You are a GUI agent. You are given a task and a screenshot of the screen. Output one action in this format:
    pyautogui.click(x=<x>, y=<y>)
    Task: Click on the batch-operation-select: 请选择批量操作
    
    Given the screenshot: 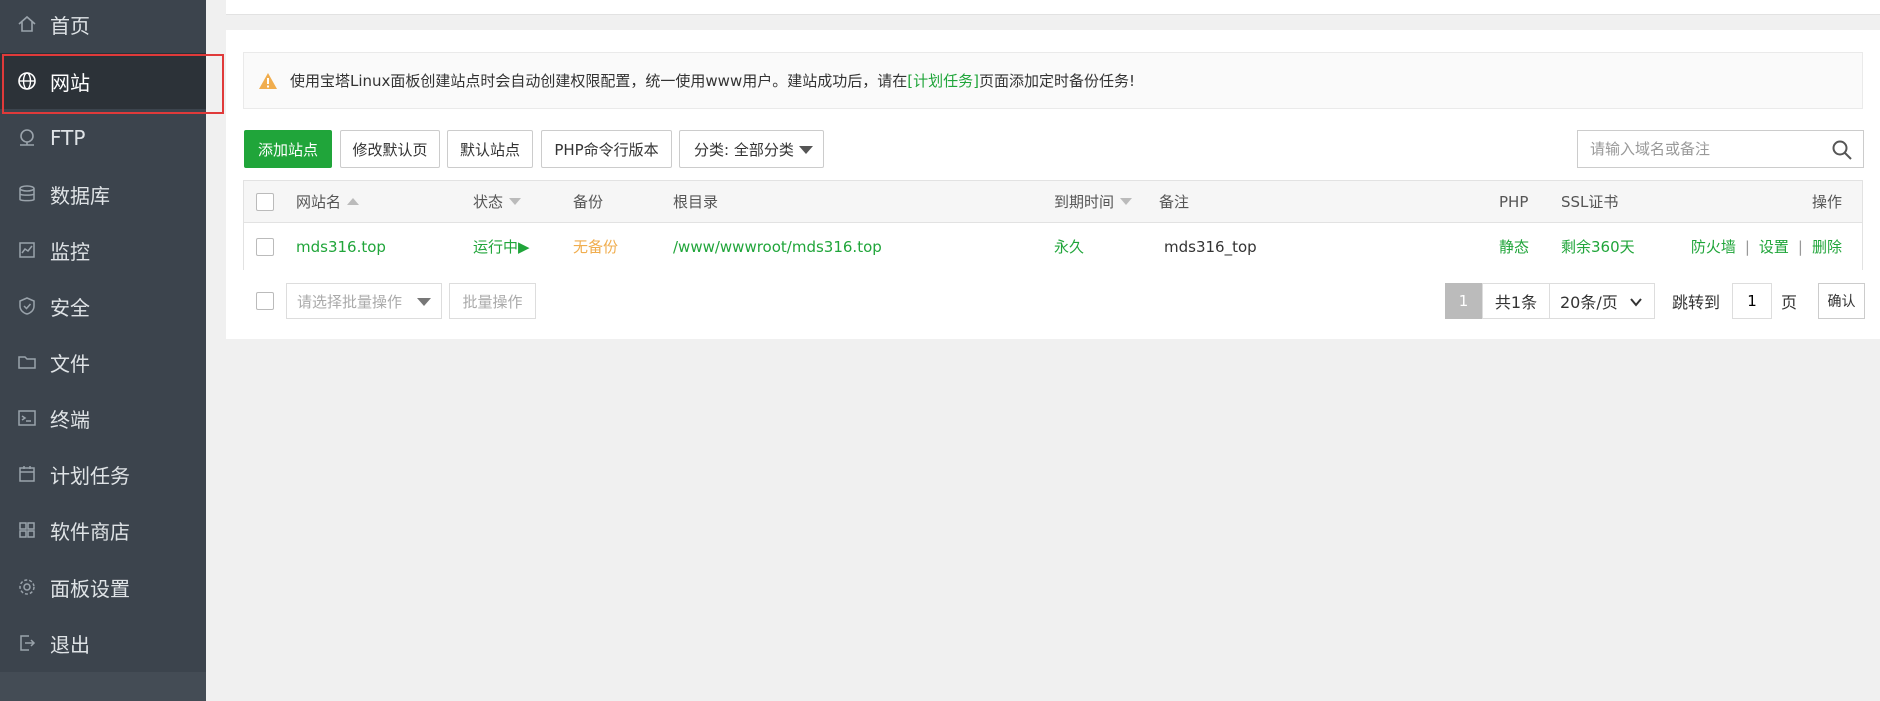 What is the action you would take?
    pyautogui.click(x=364, y=301)
    